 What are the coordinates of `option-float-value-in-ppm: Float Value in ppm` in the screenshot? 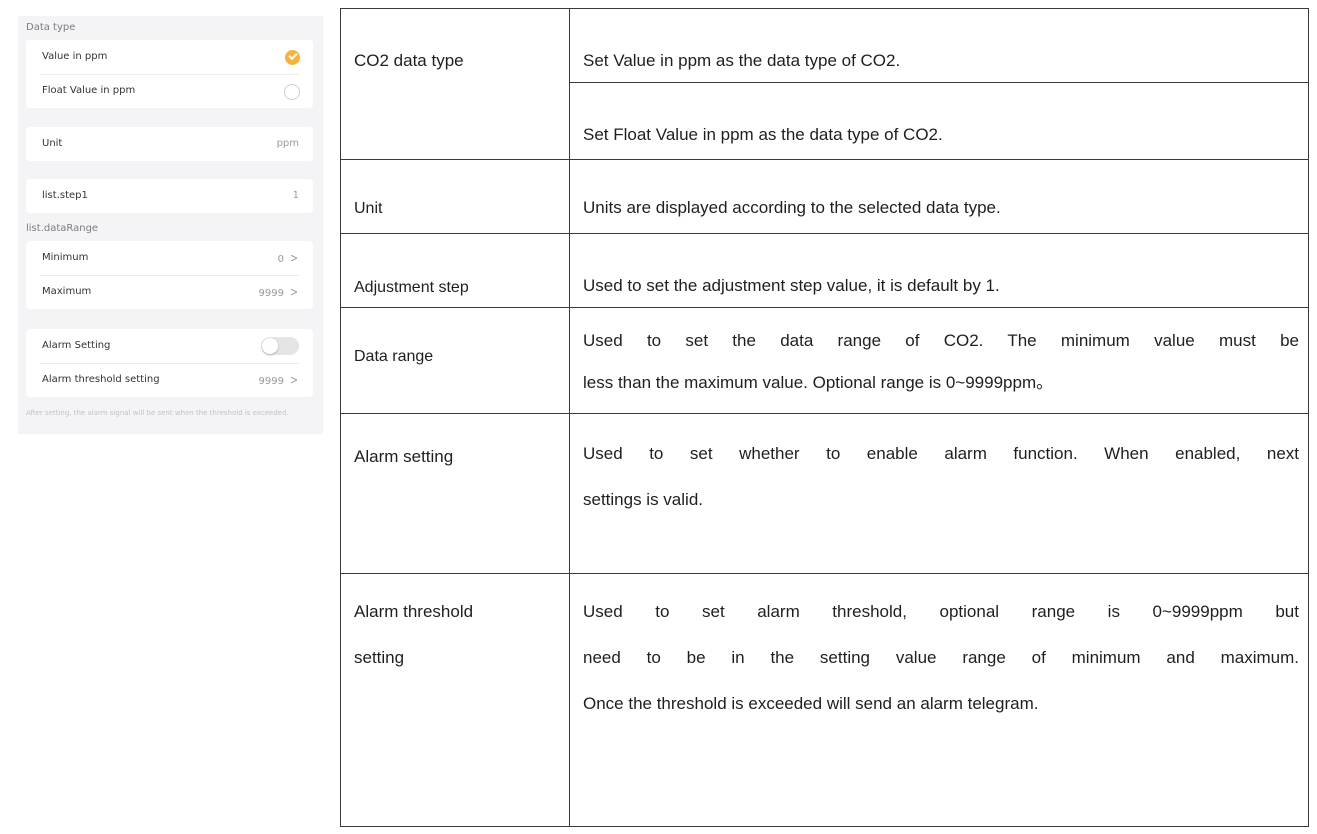 It's located at (169, 91).